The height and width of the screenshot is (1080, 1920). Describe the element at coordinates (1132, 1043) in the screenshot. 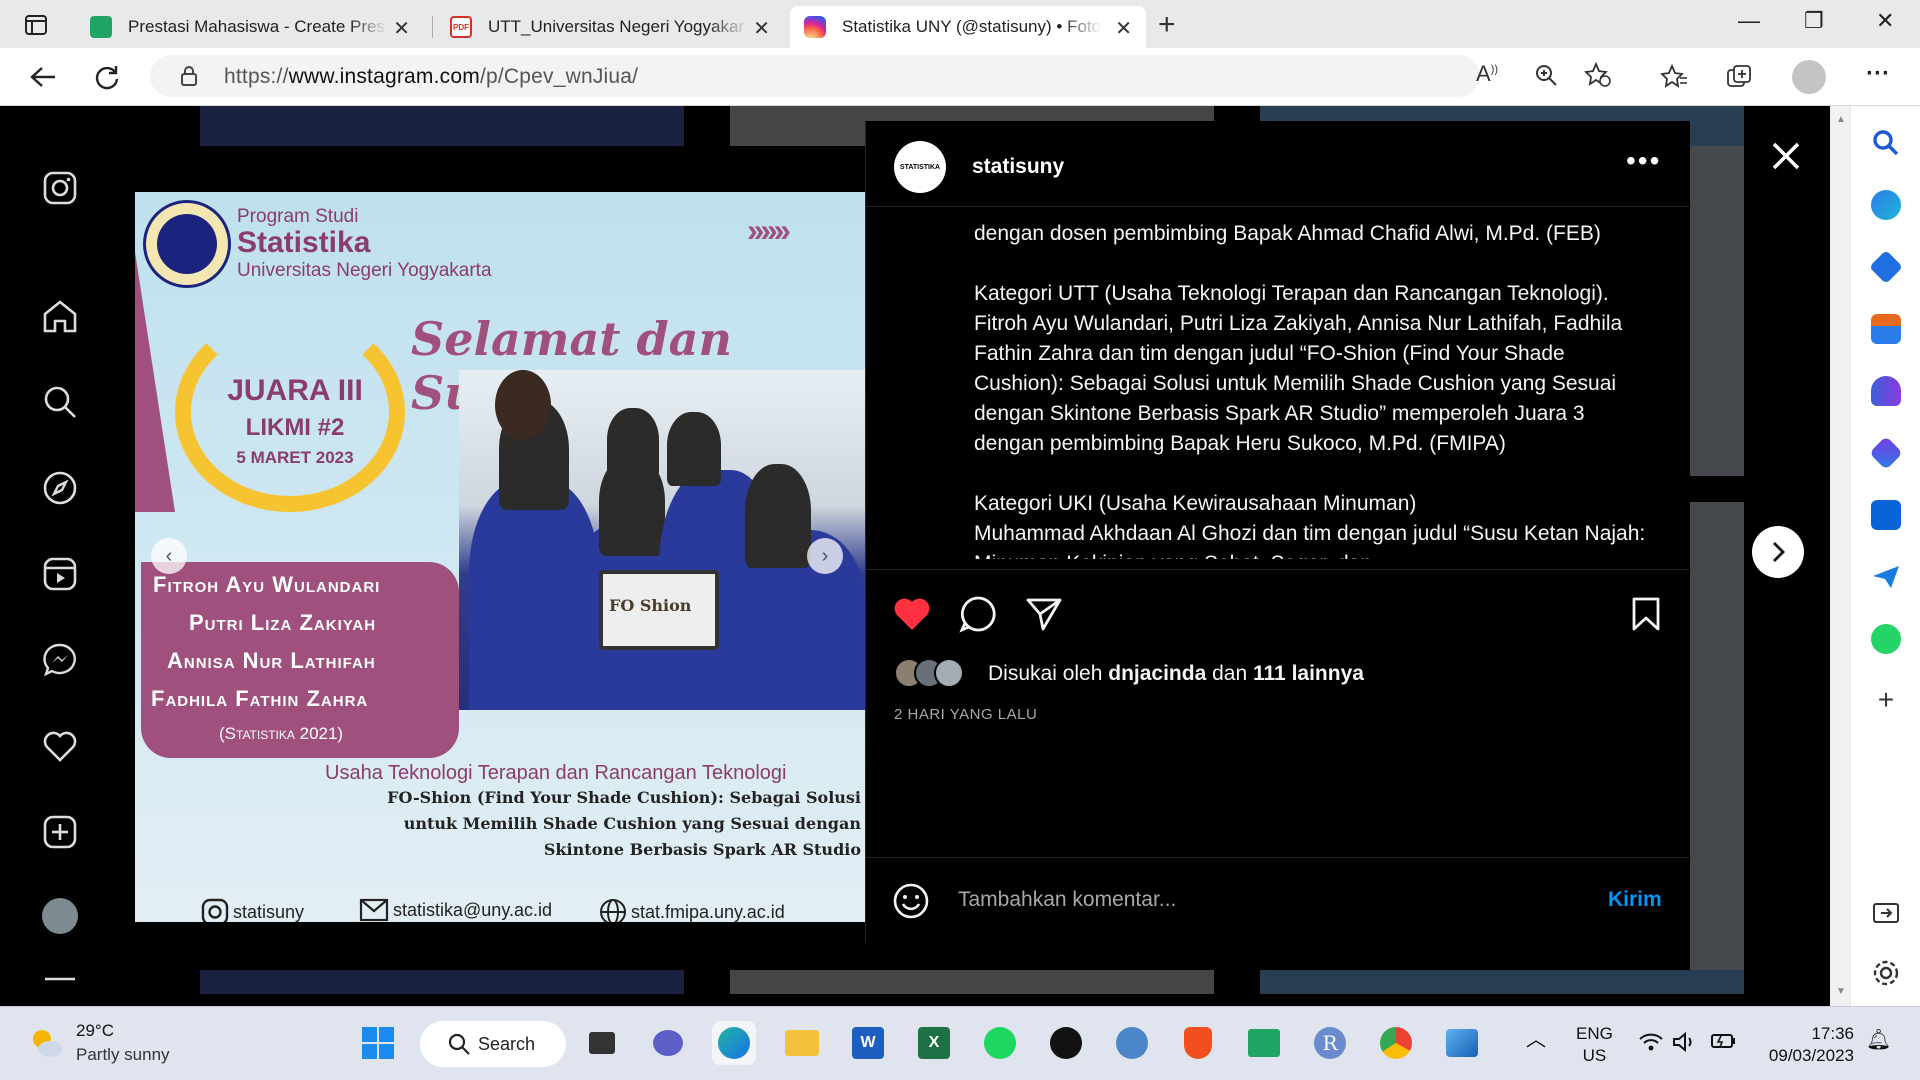

I see `calculator-app-button` at that location.